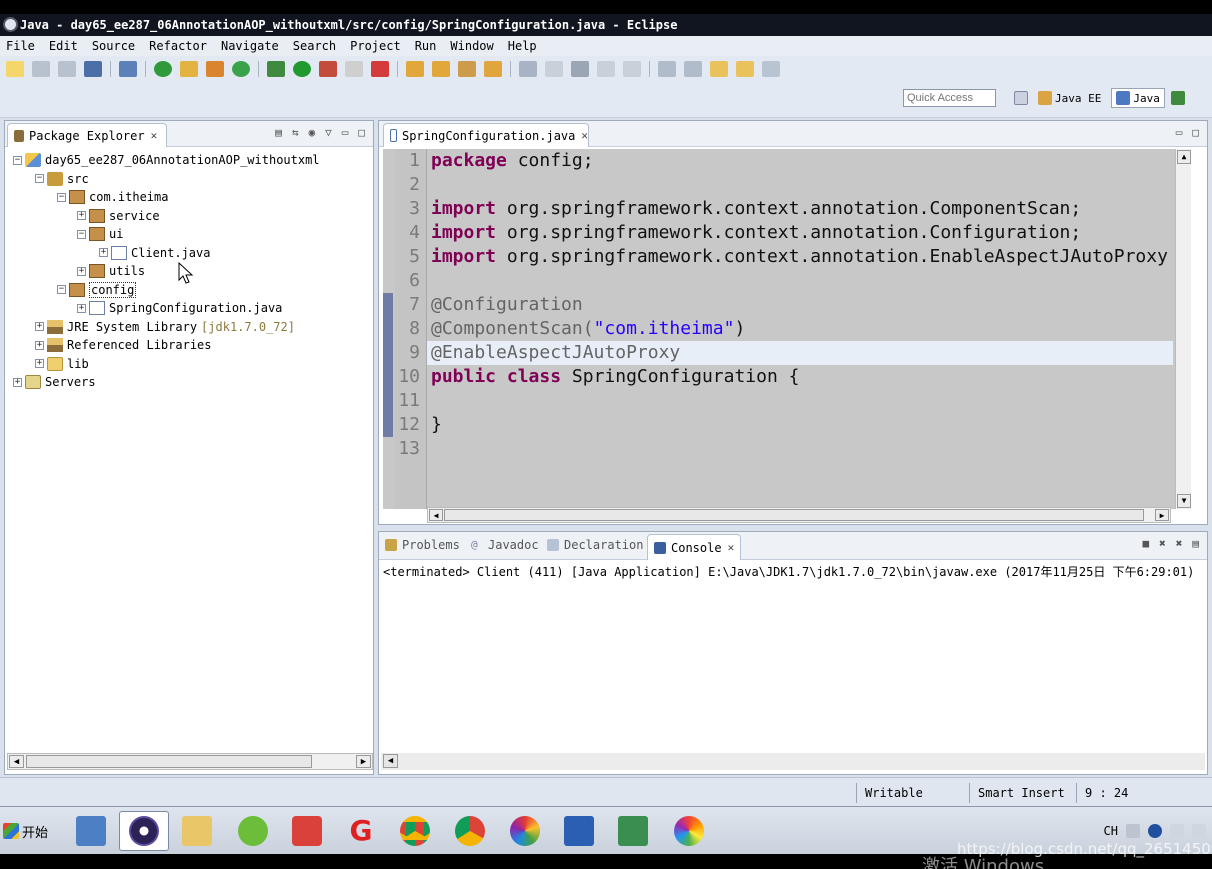  I want to click on tree-item: + Client.java, so click(154, 253).